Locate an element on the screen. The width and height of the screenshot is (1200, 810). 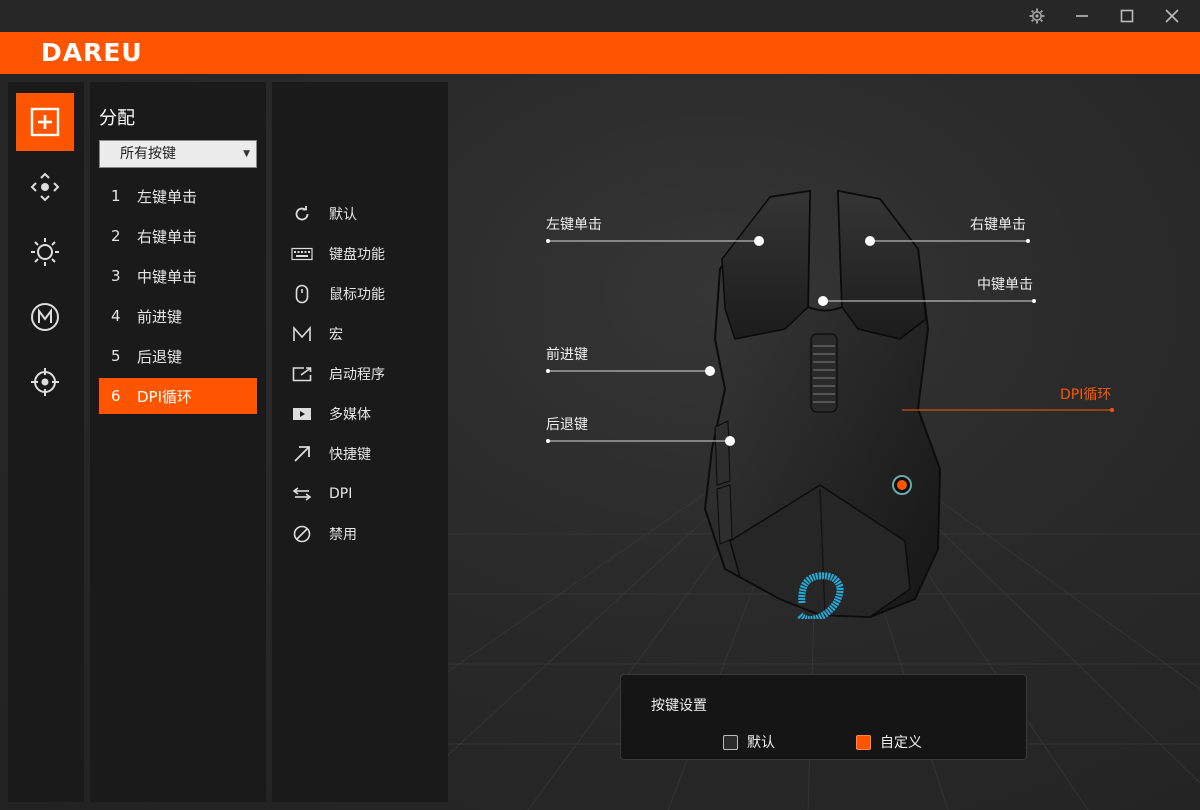
nav-move-arrows-icon is located at coordinates (45, 187).